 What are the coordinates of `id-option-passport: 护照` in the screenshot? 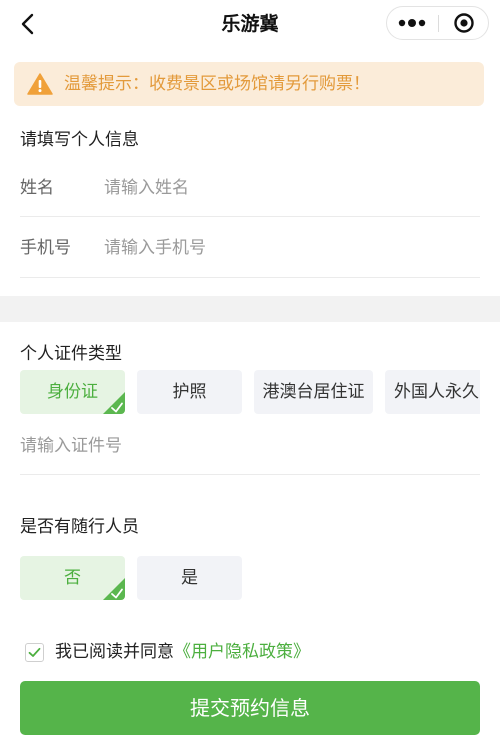 It's located at (189, 392).